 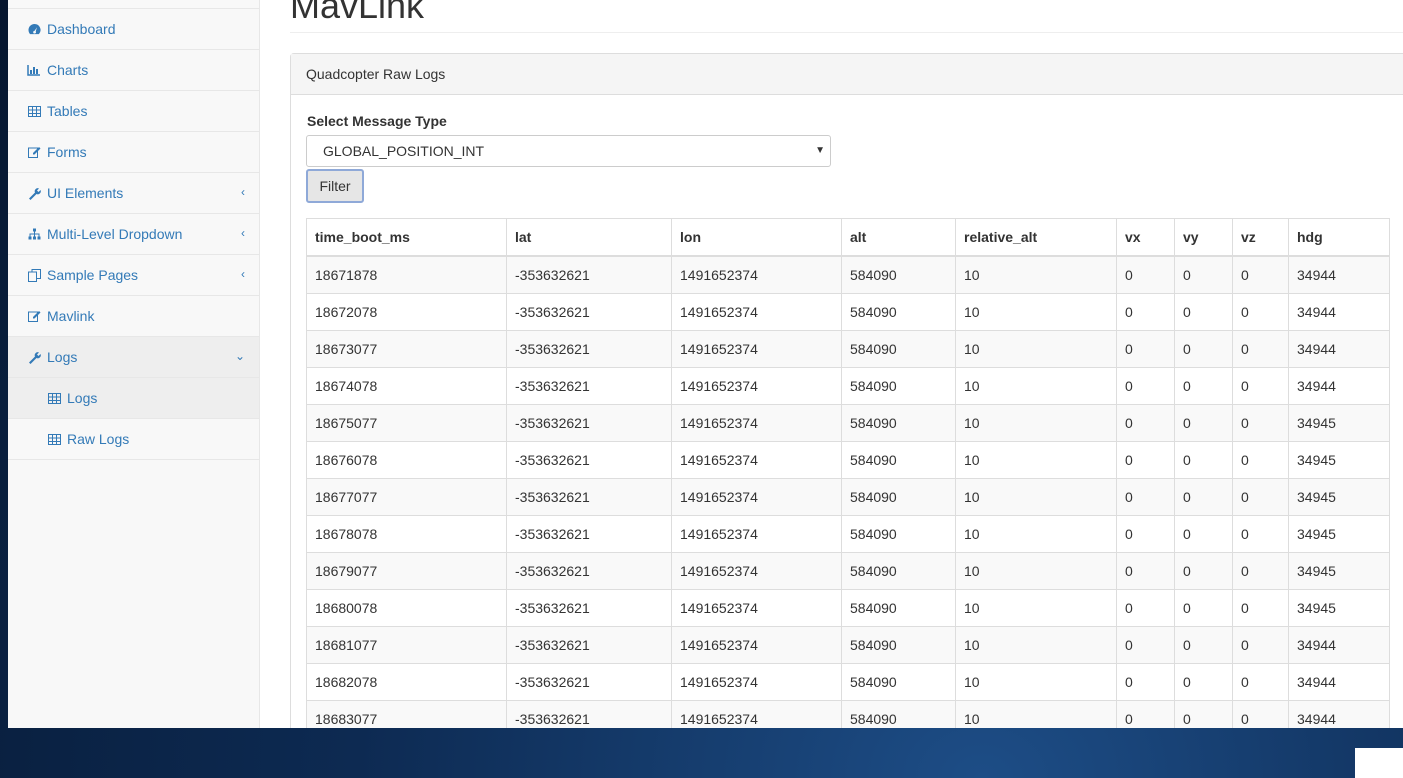 I want to click on column-header: vy, so click(x=1203, y=237).